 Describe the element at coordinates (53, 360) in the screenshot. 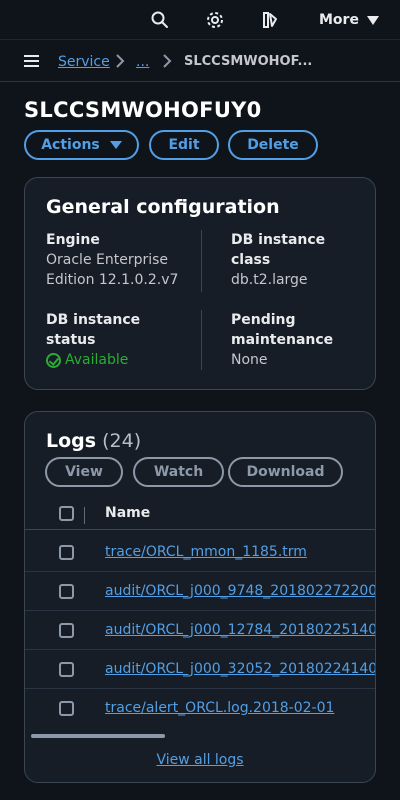

I see `check-circle-icon` at that location.